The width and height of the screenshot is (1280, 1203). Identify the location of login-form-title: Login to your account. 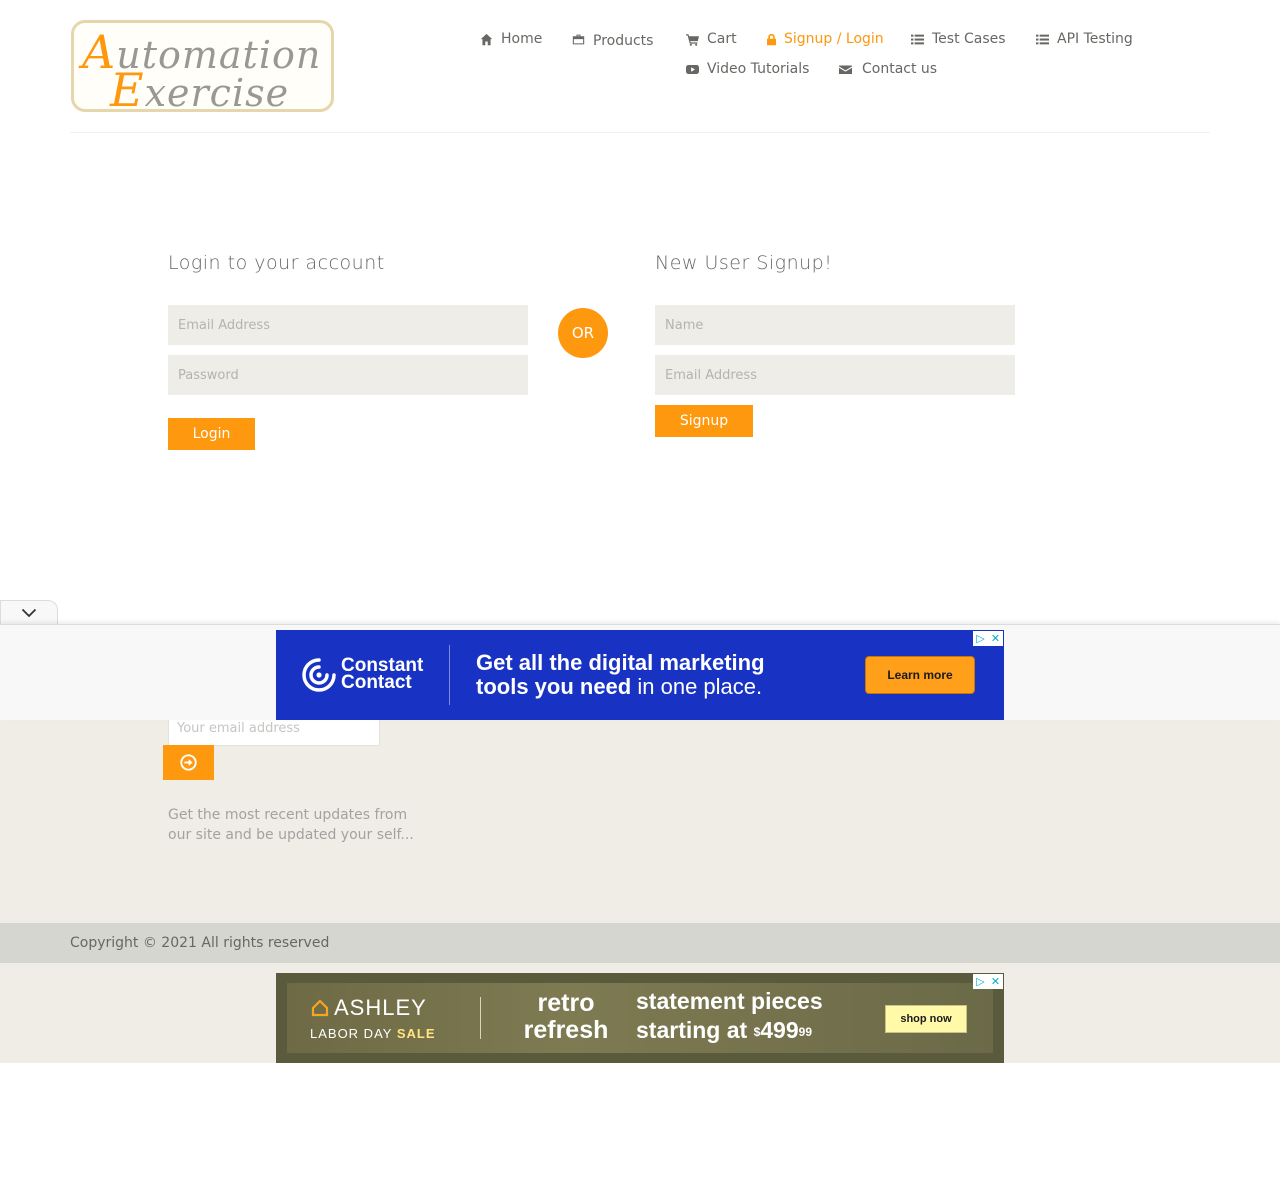
(276, 263).